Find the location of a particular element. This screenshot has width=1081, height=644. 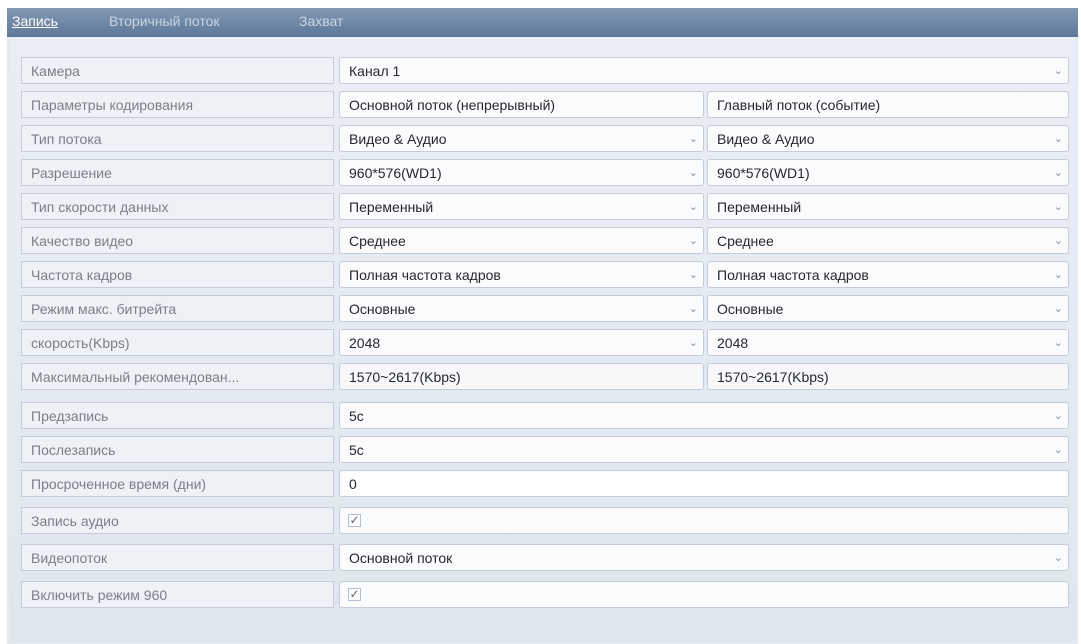

camera-value: Канал 1 is located at coordinates (375, 71).